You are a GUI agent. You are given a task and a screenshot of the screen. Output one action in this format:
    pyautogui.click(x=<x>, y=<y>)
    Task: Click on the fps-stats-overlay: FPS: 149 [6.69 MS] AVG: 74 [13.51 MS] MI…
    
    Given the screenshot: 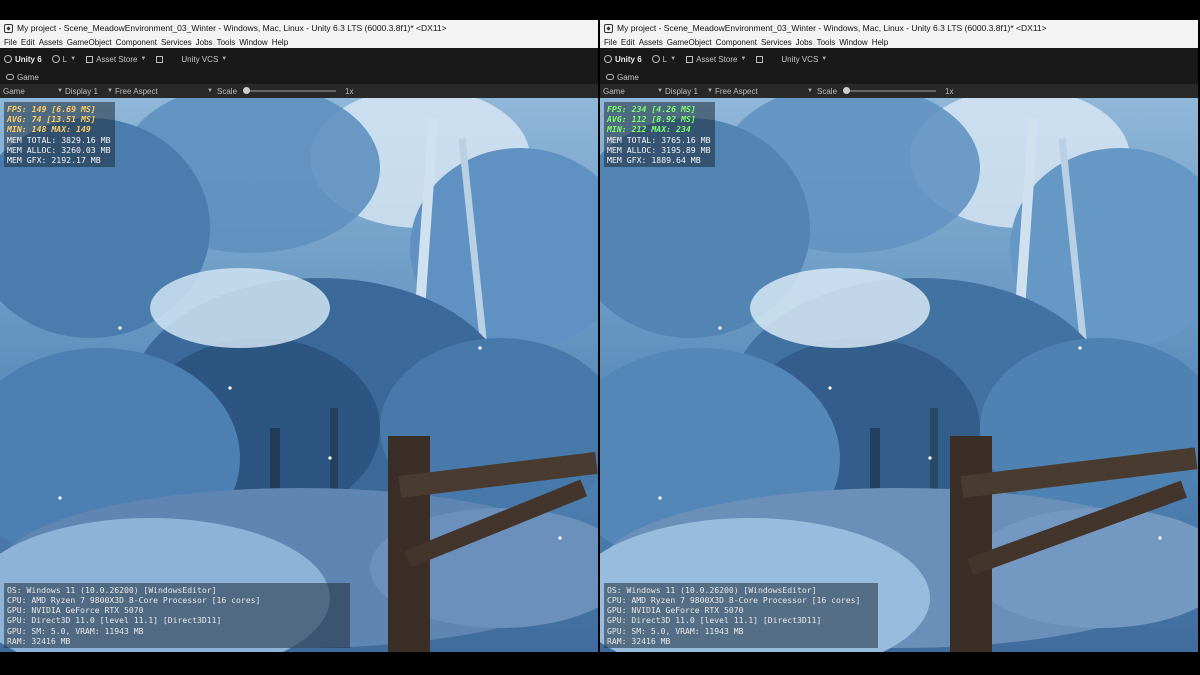 What is the action you would take?
    pyautogui.click(x=59, y=135)
    